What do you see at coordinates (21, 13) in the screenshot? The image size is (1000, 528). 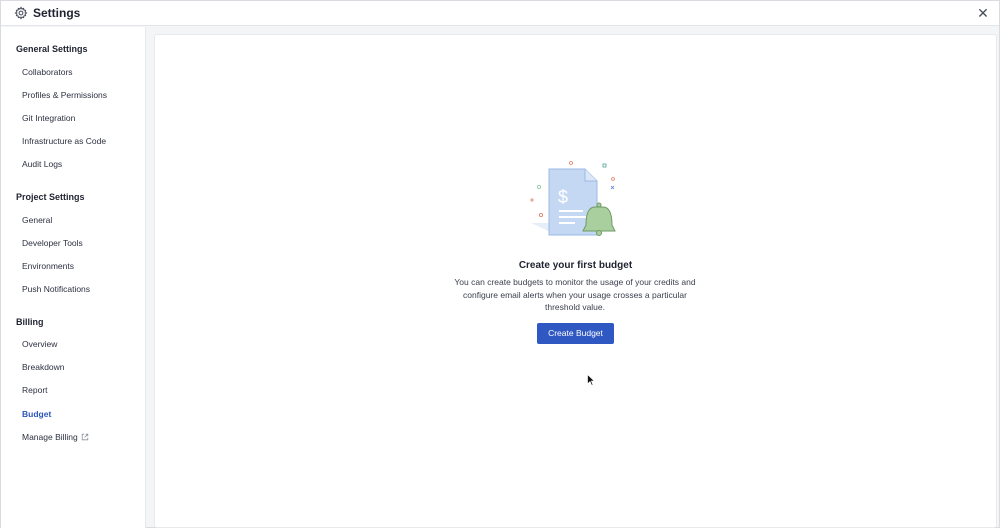 I see `gear-icon` at bounding box center [21, 13].